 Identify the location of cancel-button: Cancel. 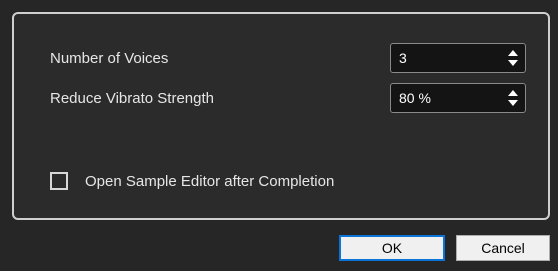
(503, 248).